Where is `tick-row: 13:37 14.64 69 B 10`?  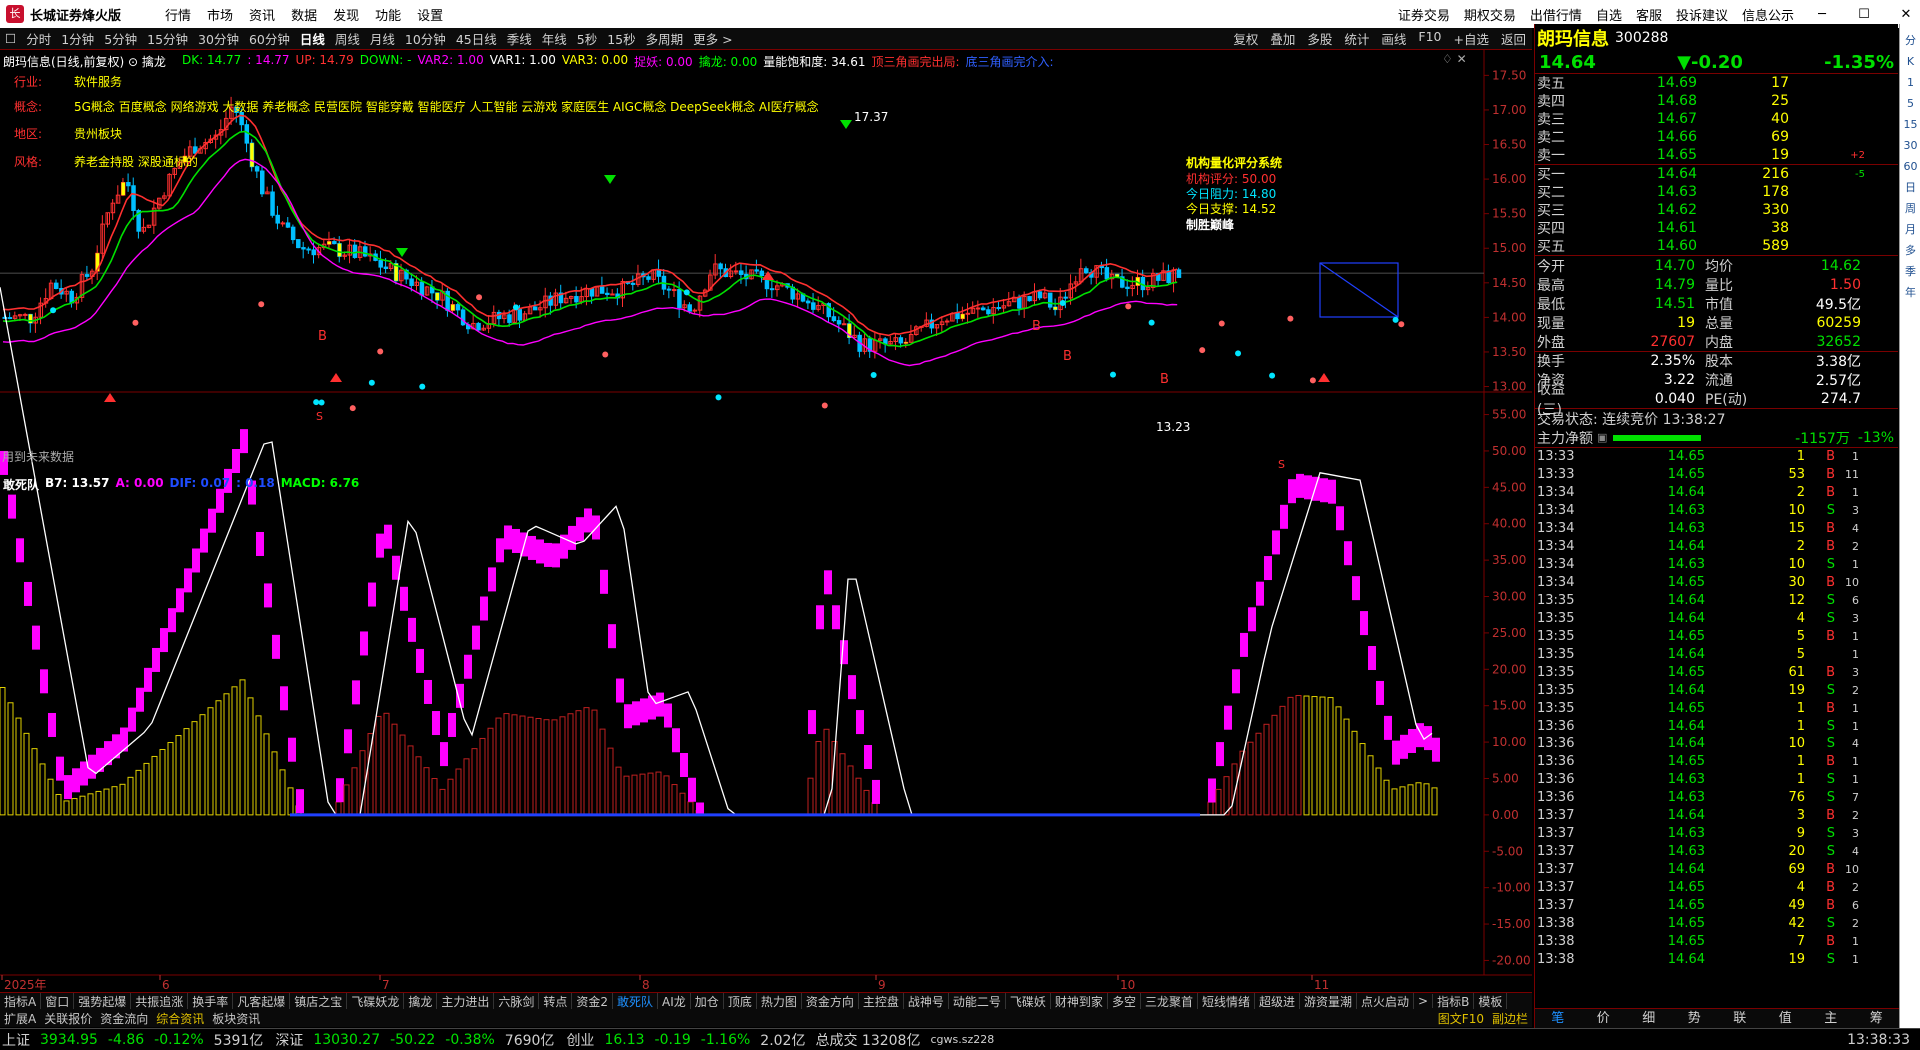 tick-row: 13:37 14.64 69 B 10 is located at coordinates (1716, 870).